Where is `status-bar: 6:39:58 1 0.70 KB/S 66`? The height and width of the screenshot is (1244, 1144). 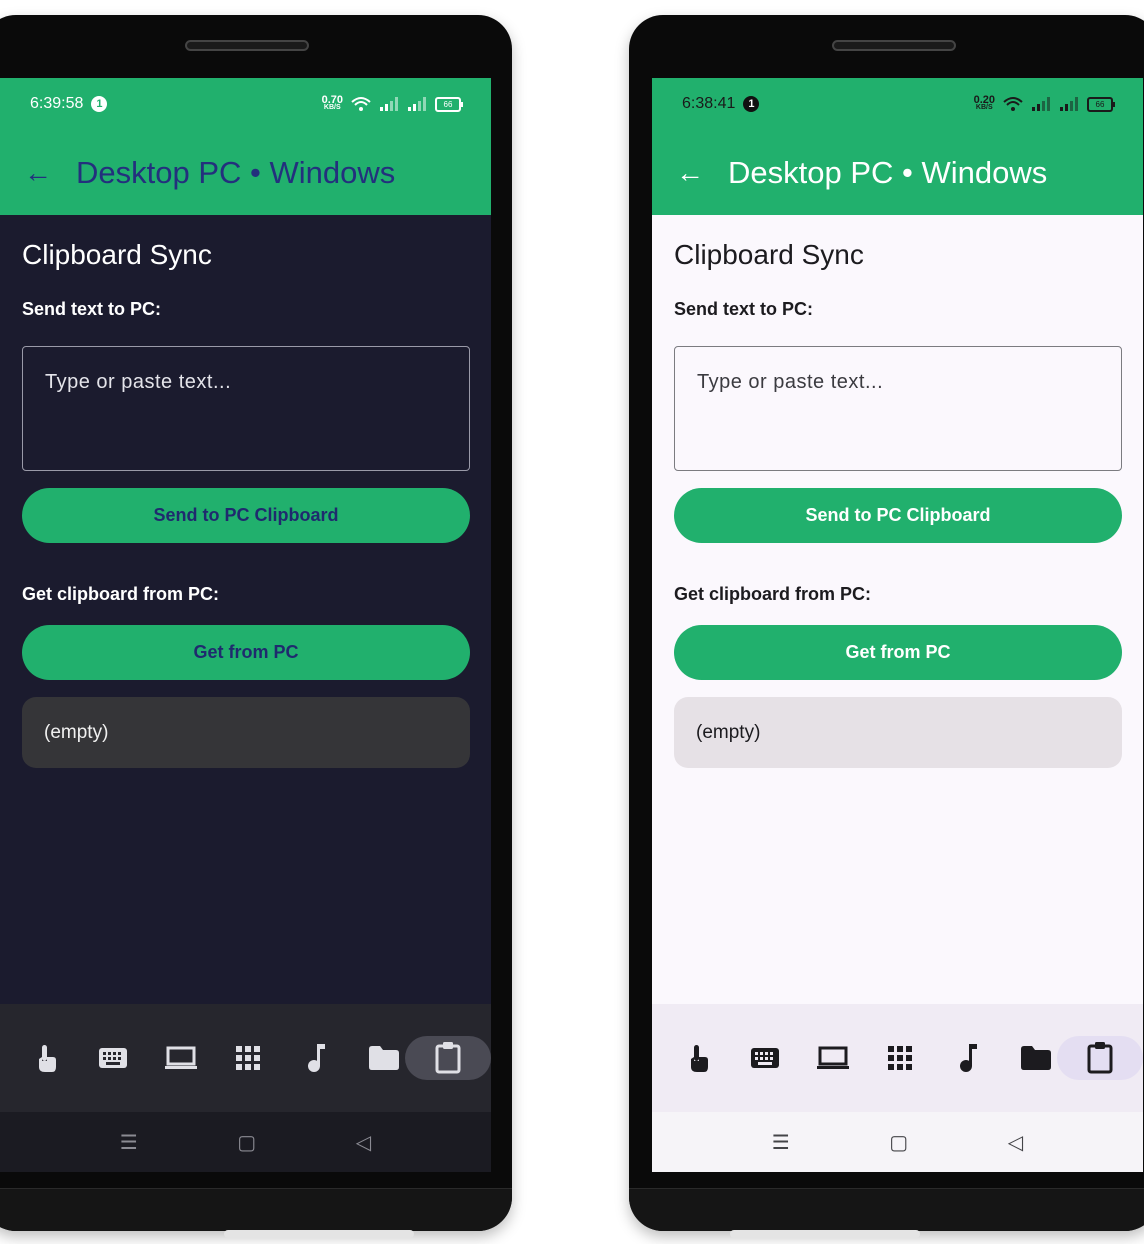
status-bar: 6:39:58 1 0.70 KB/S 66 is located at coordinates (245, 104).